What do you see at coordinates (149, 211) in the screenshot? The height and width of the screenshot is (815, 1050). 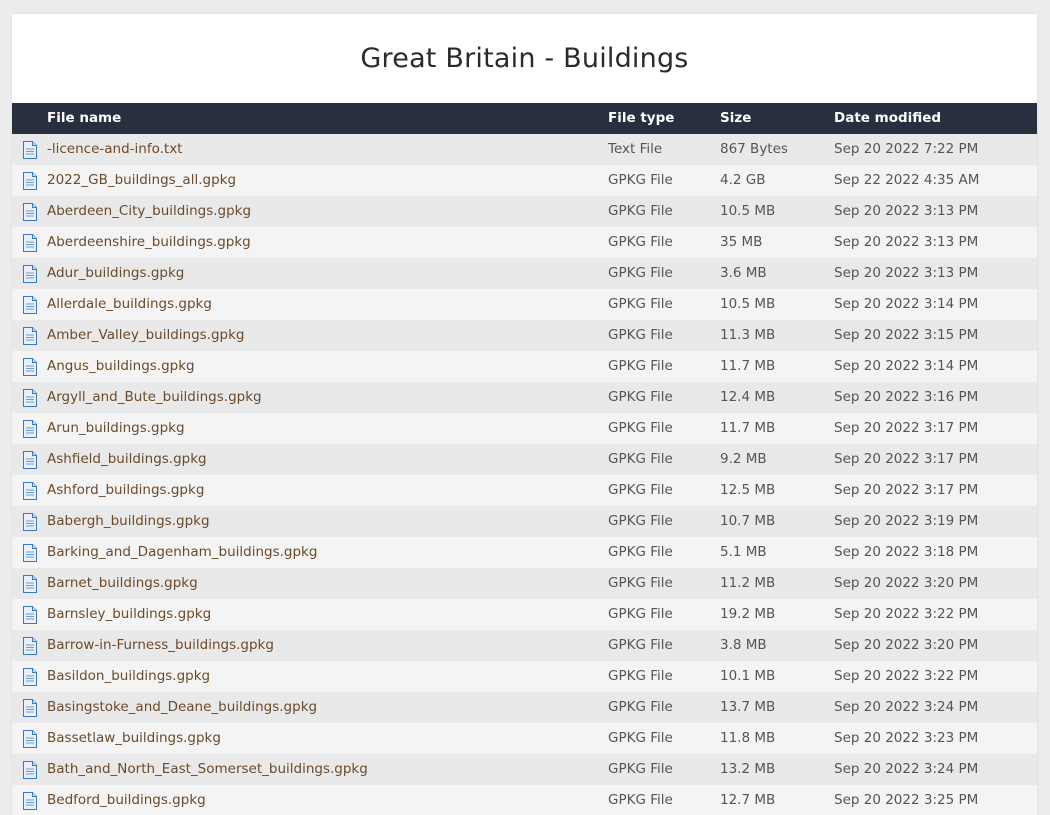 I see `file-name-link: Aberdeen_City_buildings.gpkg` at bounding box center [149, 211].